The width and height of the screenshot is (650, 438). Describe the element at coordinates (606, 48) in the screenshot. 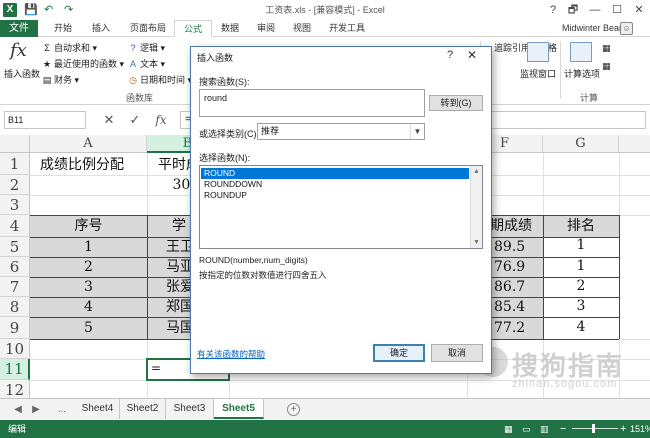

I see `calc-now-icon: ▦` at that location.